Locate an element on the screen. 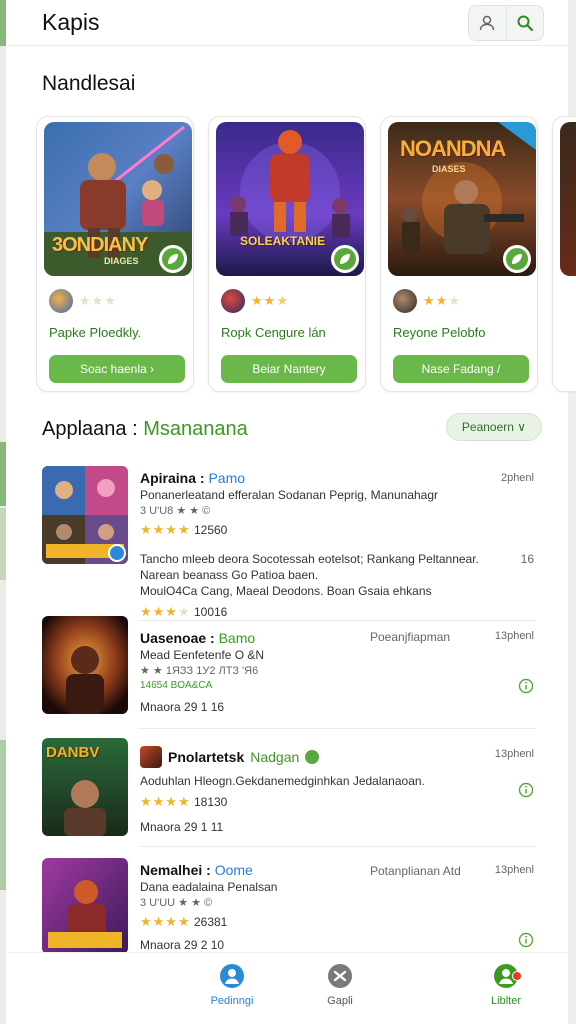  featured-card-peek is located at coordinates (564, 254).